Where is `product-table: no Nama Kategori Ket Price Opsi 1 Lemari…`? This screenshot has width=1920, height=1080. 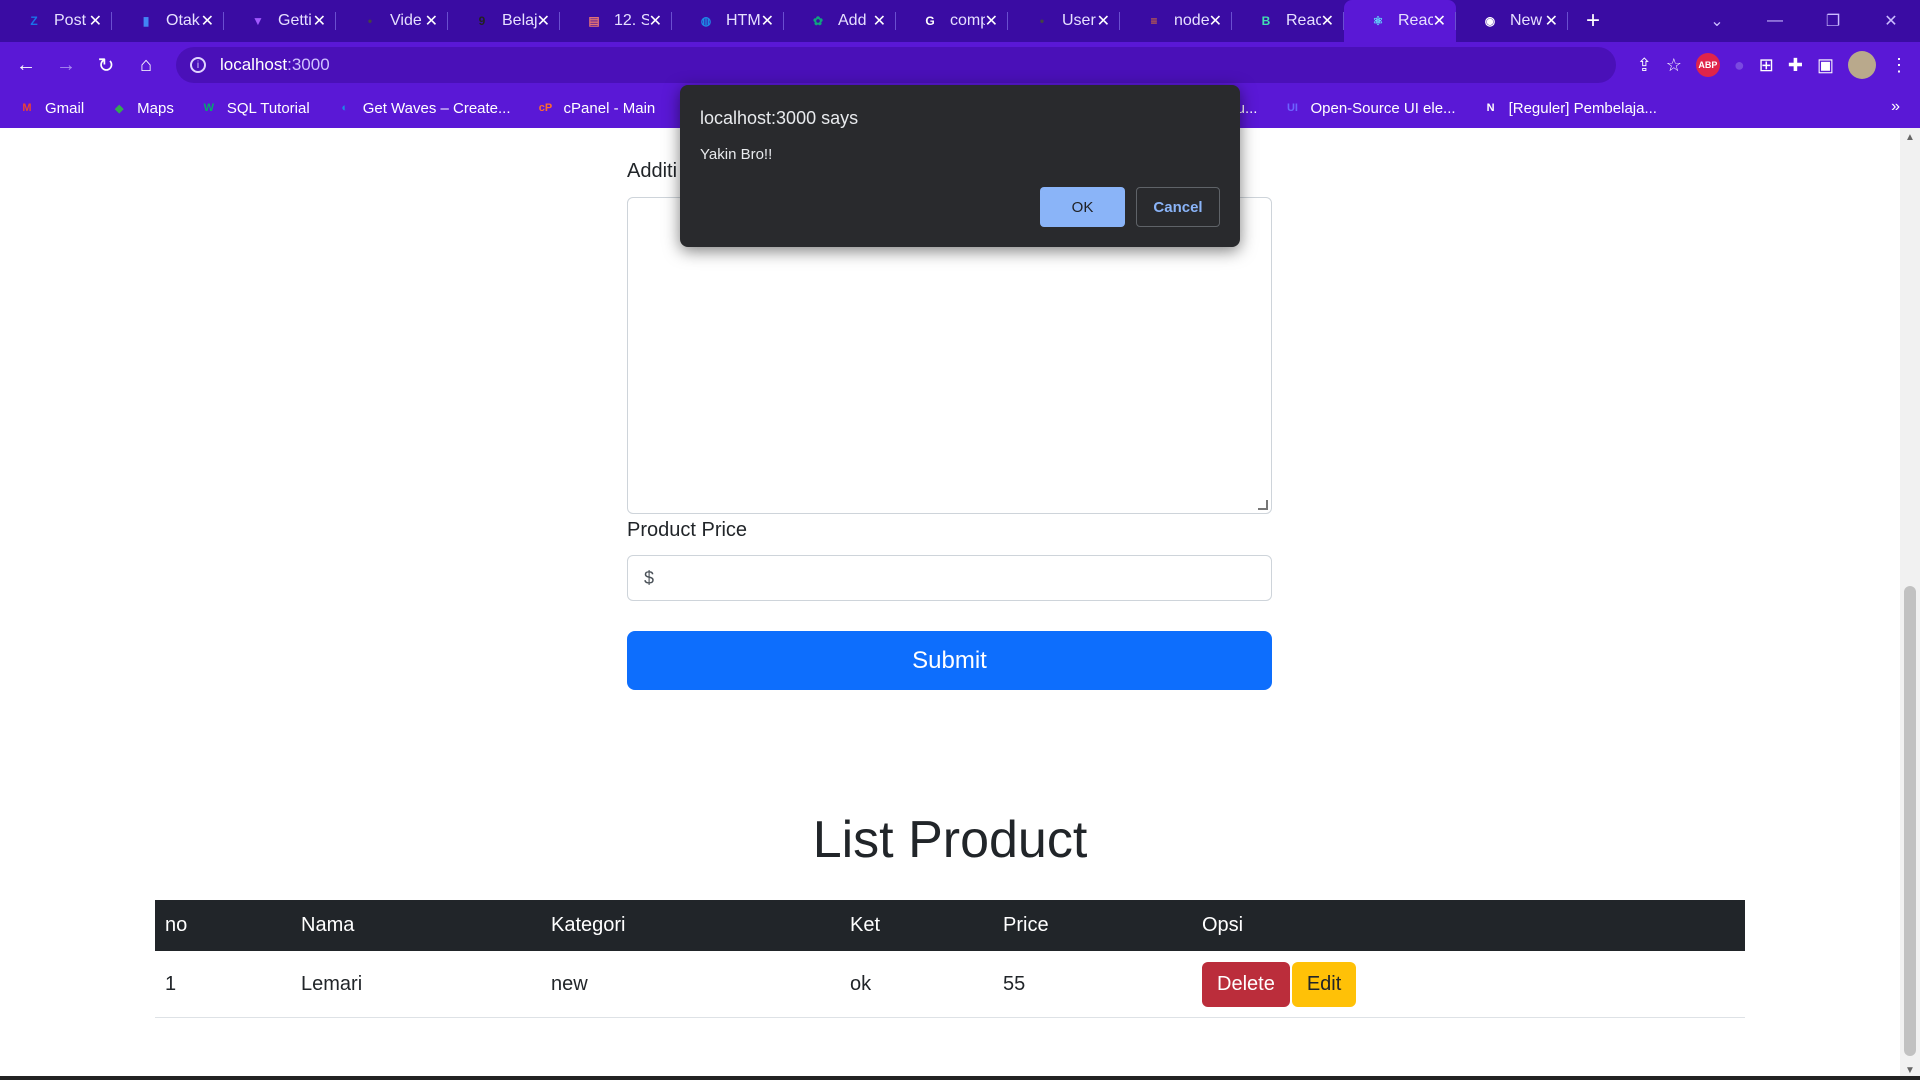 product-table: no Nama Kategori Ket Price Opsi 1 Lemari… is located at coordinates (950, 959).